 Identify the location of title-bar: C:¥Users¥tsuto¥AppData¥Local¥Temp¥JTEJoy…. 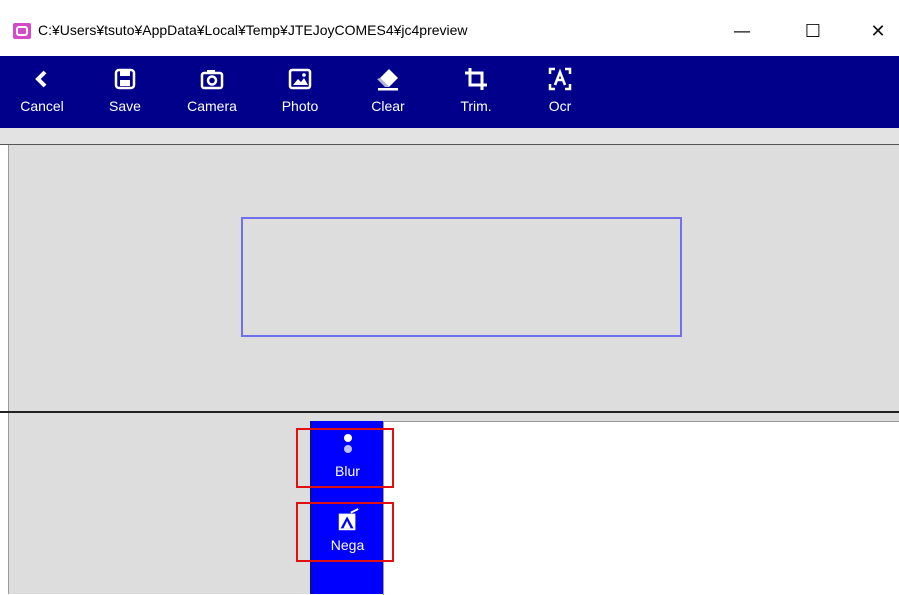
(449, 28).